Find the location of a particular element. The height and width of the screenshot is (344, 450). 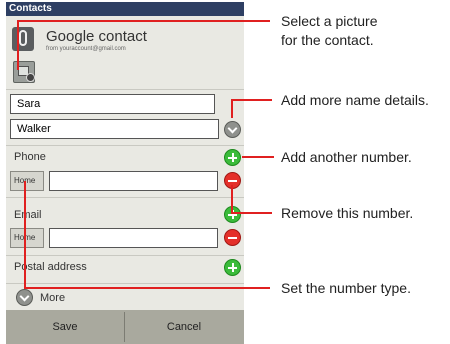

callout-picture-line2: for the contact. is located at coordinates (327, 40).